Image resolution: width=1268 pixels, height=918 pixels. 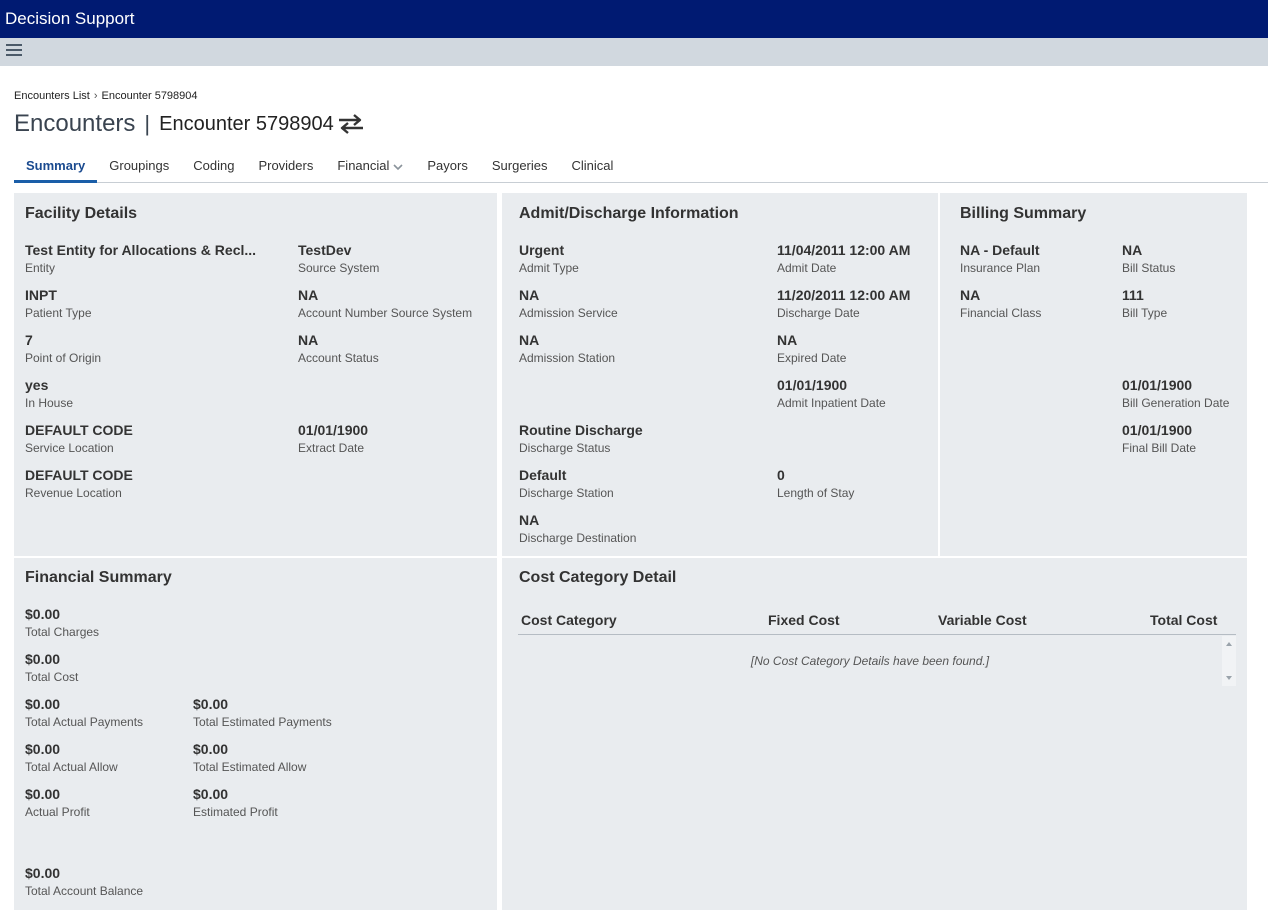 What do you see at coordinates (139, 167) in the screenshot?
I see `tab-groupings: Groupings` at bounding box center [139, 167].